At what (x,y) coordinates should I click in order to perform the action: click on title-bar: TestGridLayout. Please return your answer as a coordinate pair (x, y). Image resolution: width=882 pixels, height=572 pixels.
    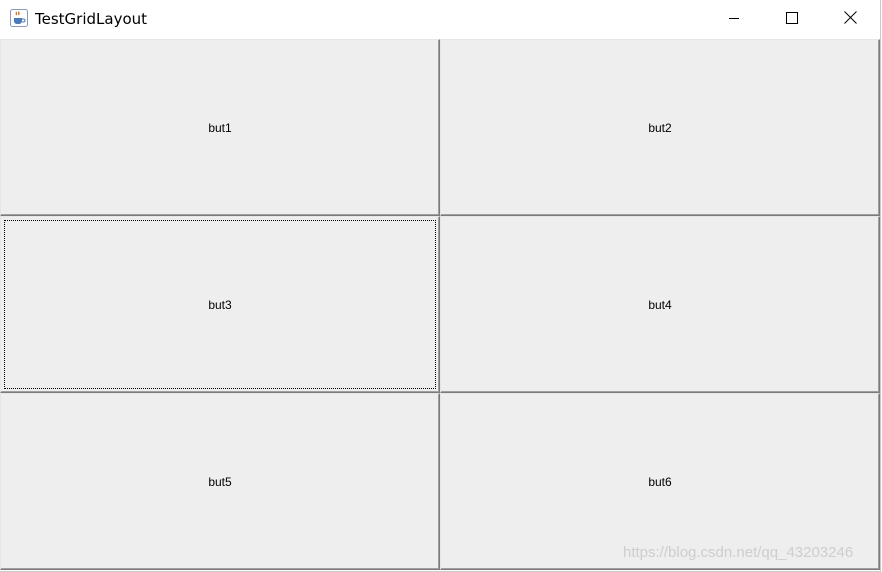
    Looking at the image, I should click on (440, 19).